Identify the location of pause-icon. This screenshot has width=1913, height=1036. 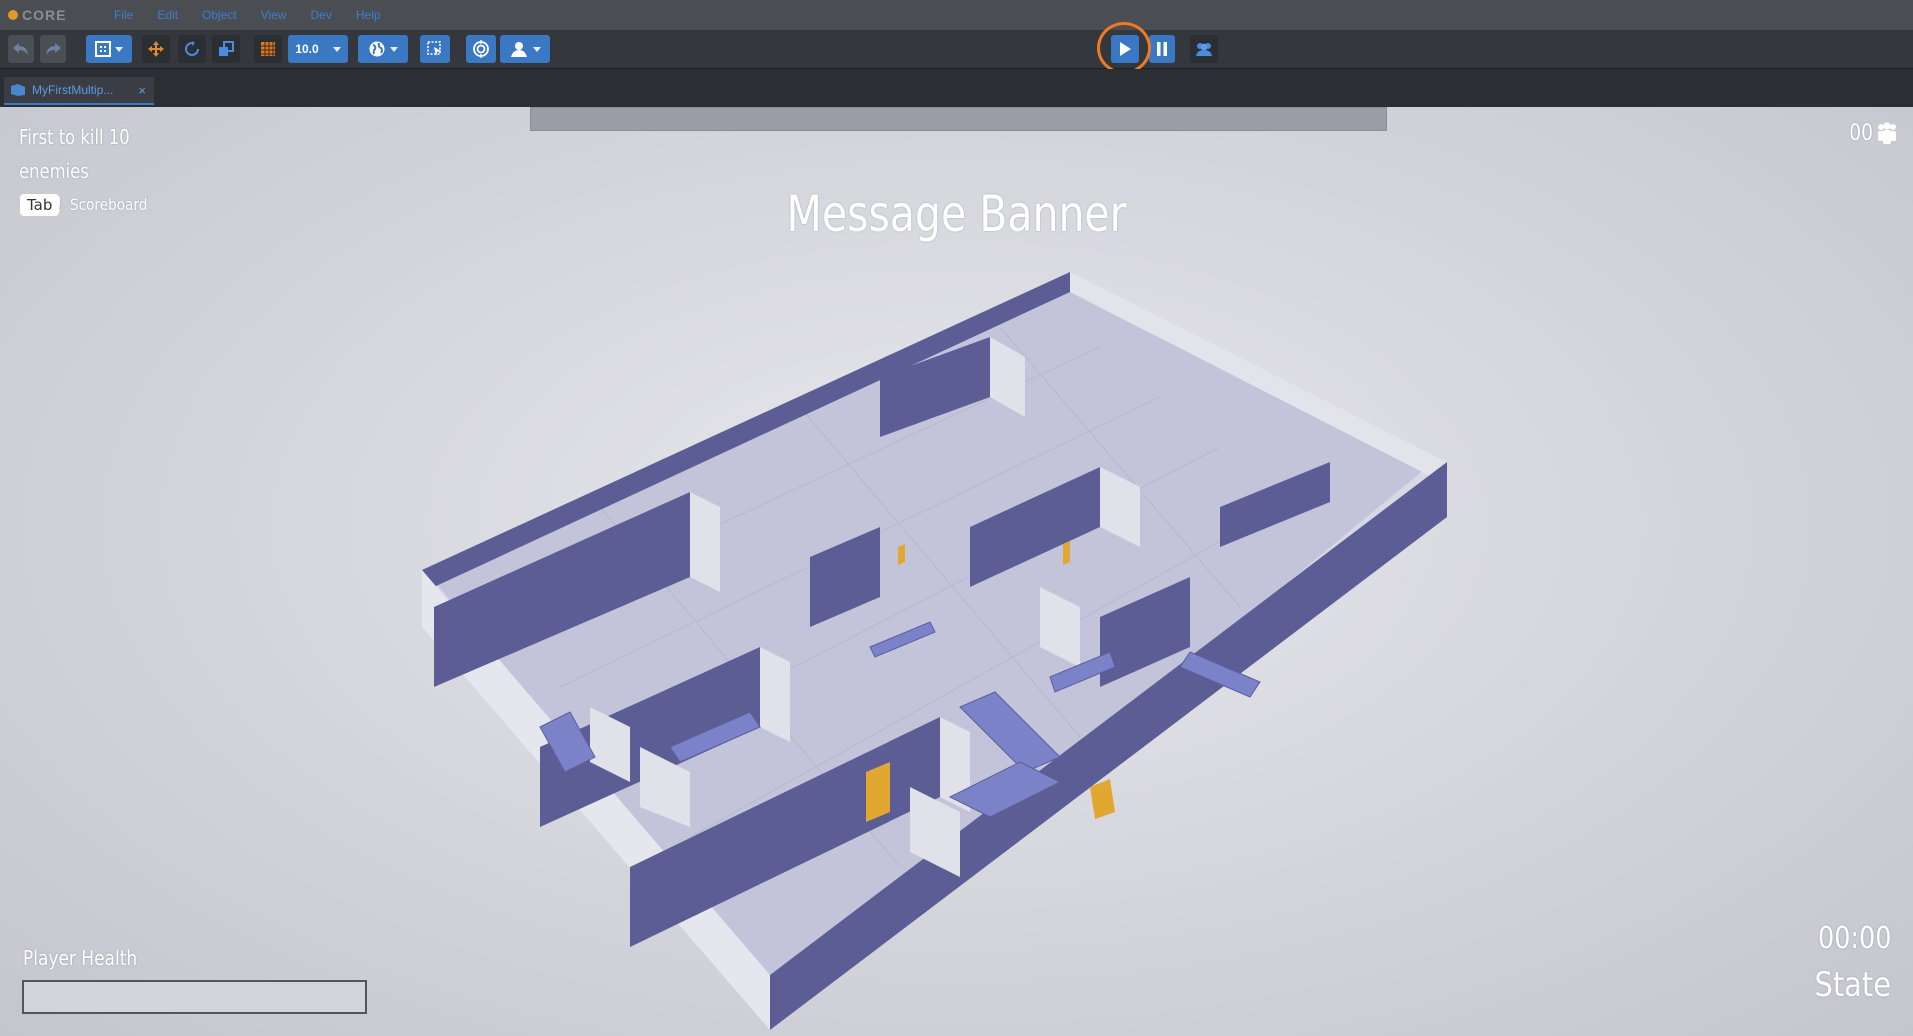
(1162, 49).